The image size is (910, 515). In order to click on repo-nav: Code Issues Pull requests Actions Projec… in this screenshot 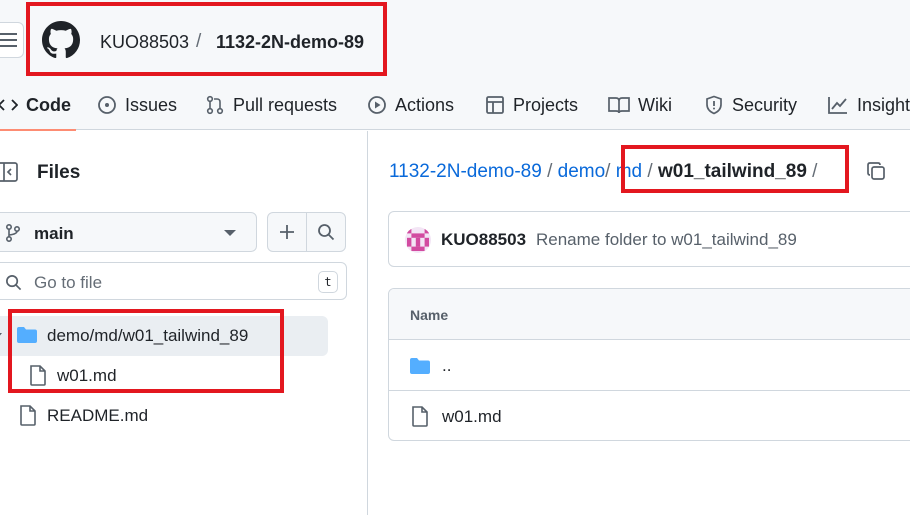, I will do `click(455, 105)`.